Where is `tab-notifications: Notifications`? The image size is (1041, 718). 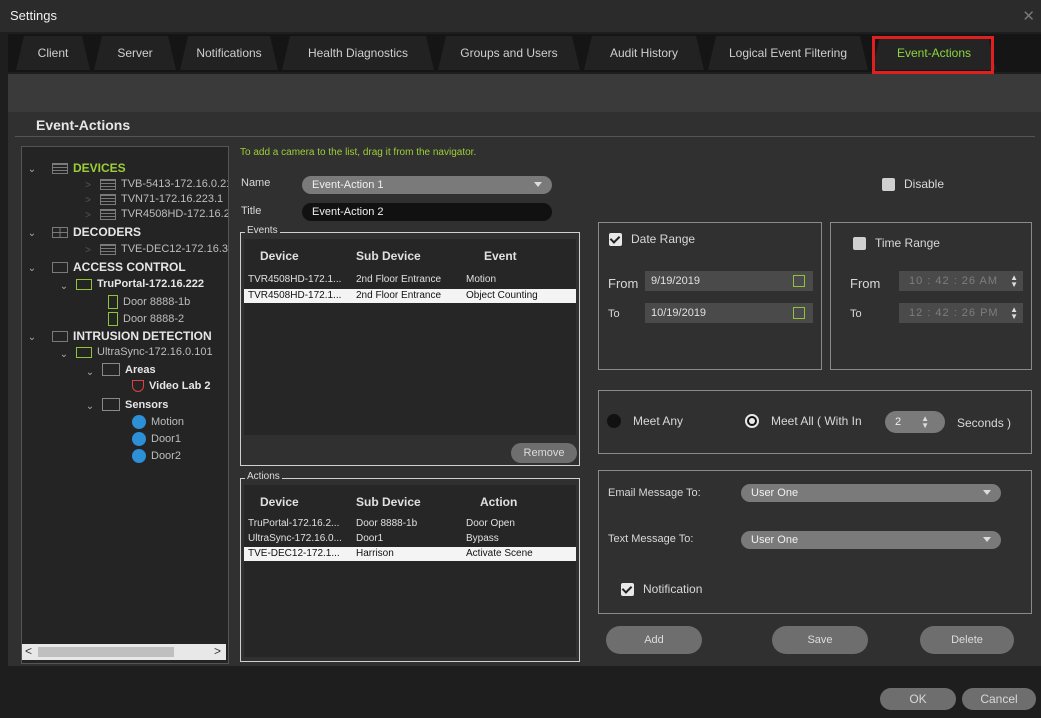 tab-notifications: Notifications is located at coordinates (229, 53).